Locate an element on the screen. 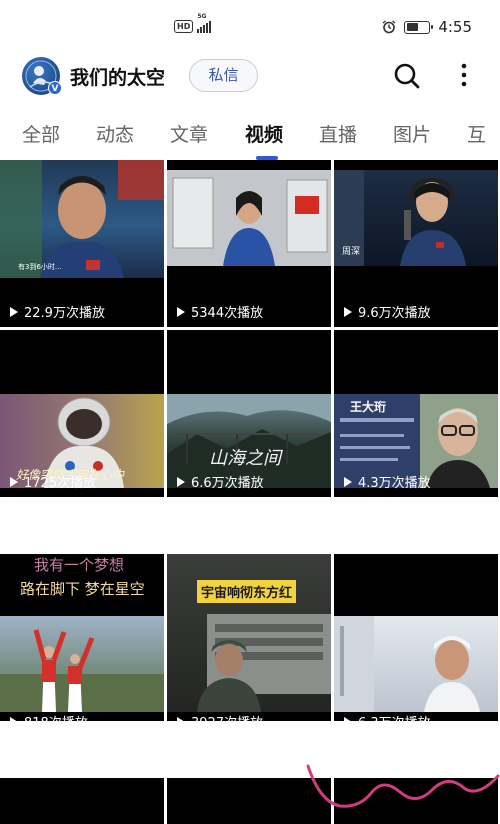  engineer-portrait-image is located at coordinates (407, 664).